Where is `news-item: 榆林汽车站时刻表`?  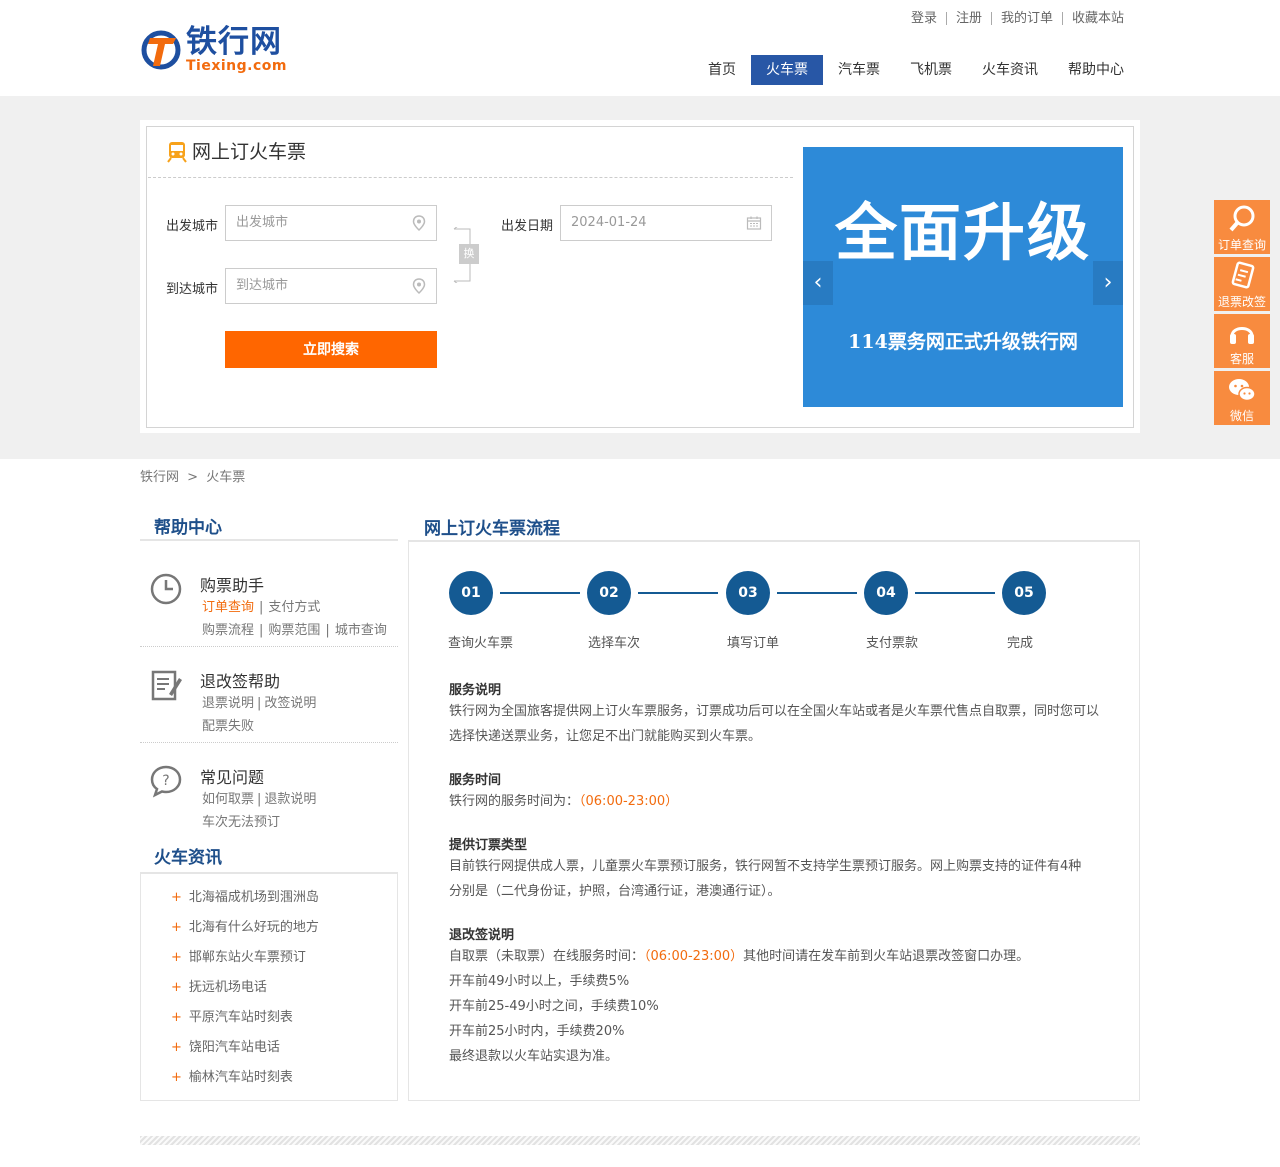 news-item: 榆林汽车站时刻表 is located at coordinates (232, 1075).